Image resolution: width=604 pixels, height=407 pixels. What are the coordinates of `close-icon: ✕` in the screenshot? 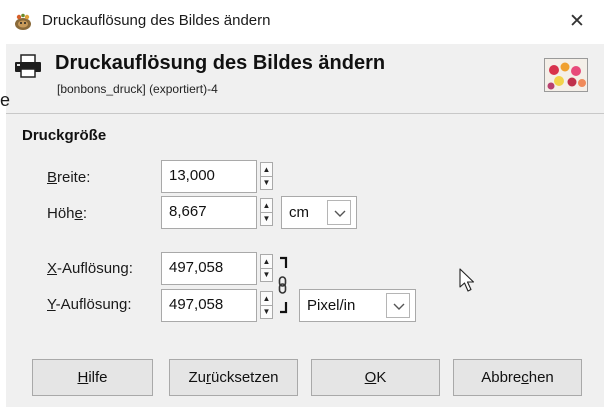 It's located at (577, 21).